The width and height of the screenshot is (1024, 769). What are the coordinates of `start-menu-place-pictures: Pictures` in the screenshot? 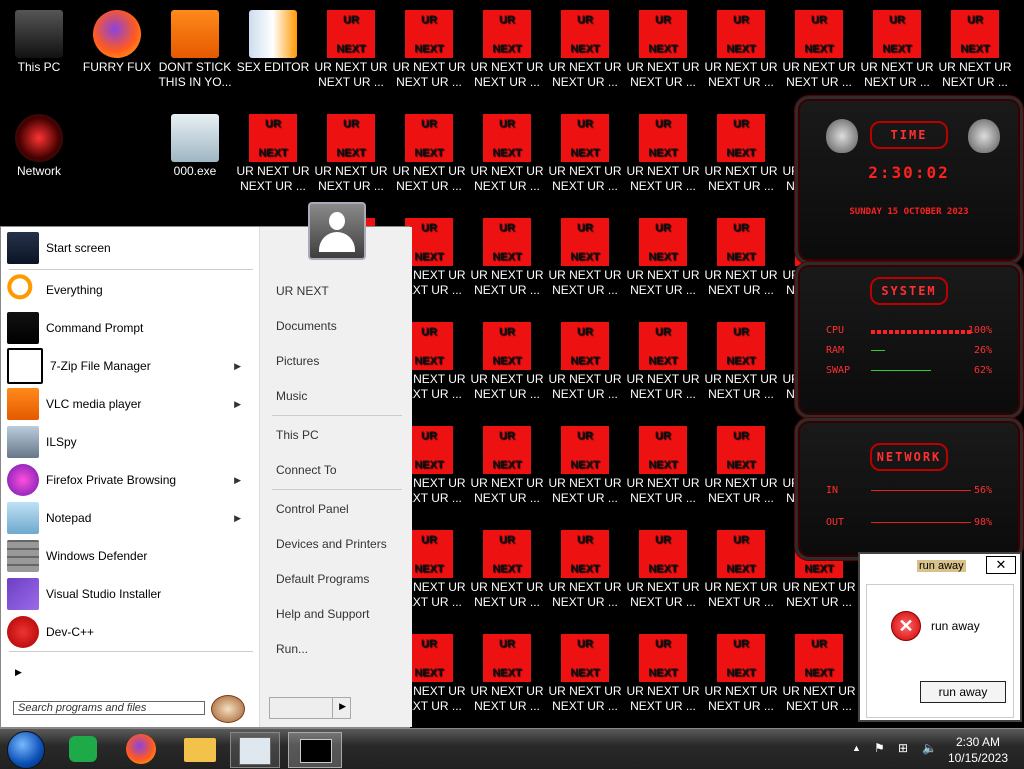 It's located at (297, 361).